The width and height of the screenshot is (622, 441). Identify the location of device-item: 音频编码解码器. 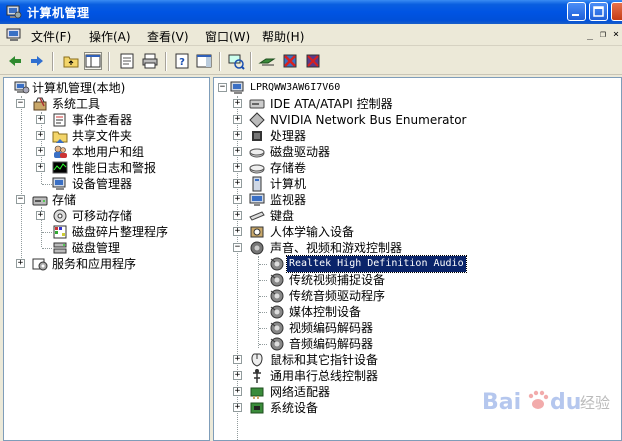
(417, 344).